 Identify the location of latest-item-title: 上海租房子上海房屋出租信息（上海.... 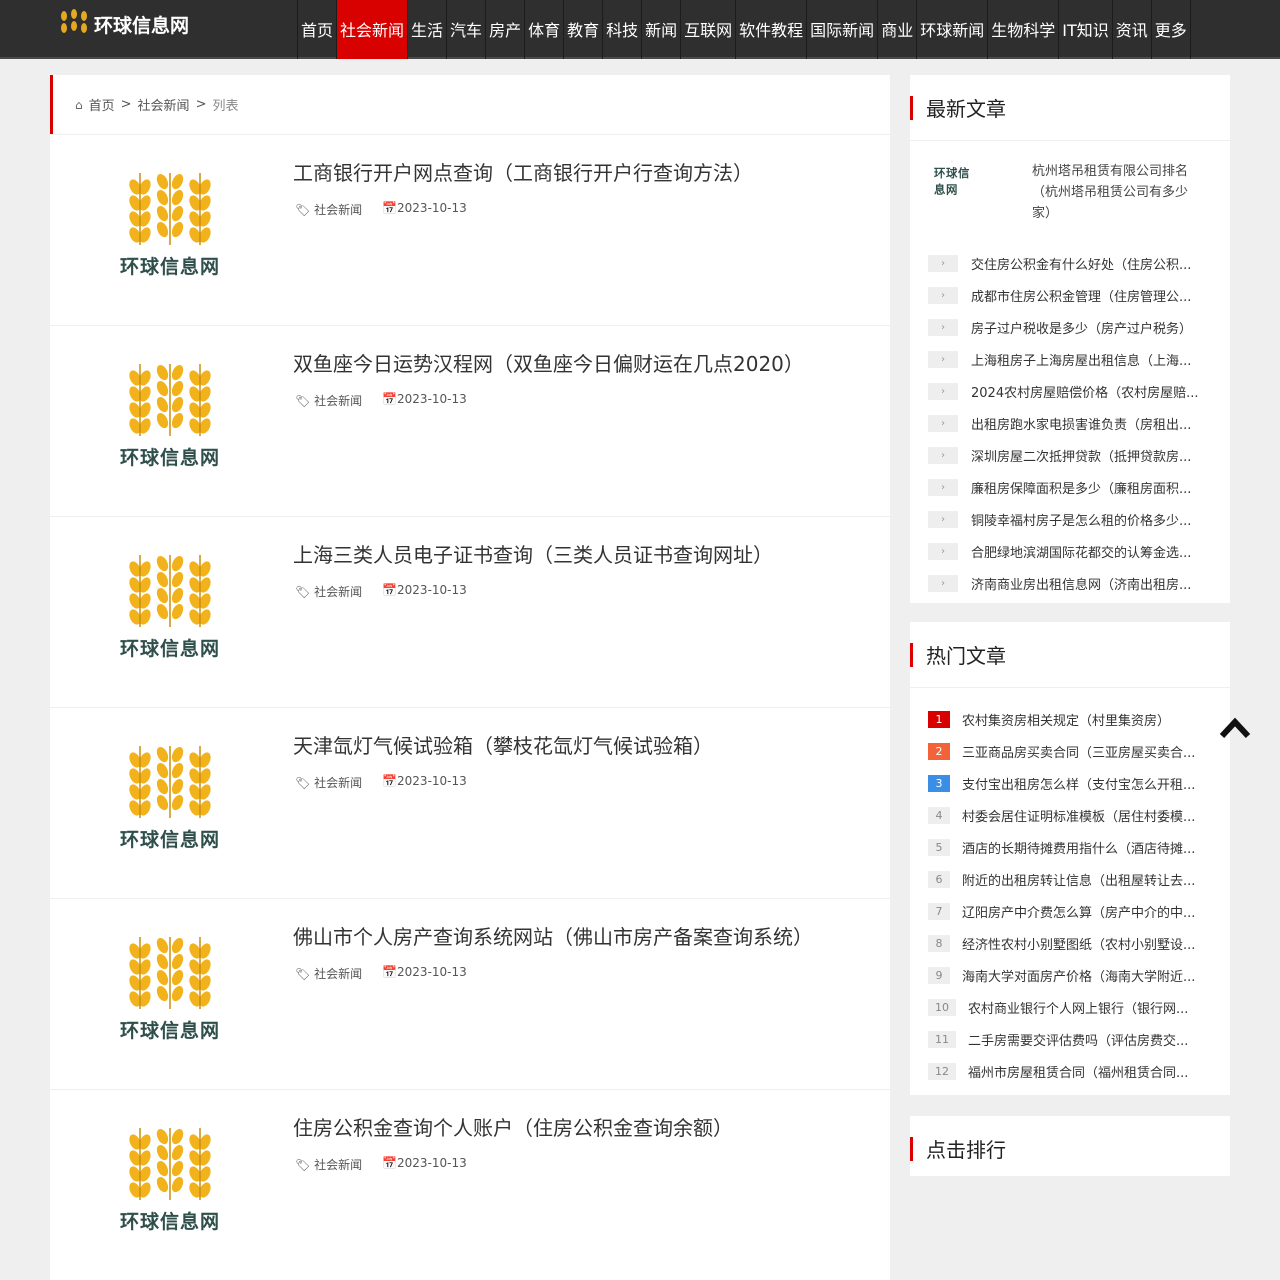
(1081, 359).